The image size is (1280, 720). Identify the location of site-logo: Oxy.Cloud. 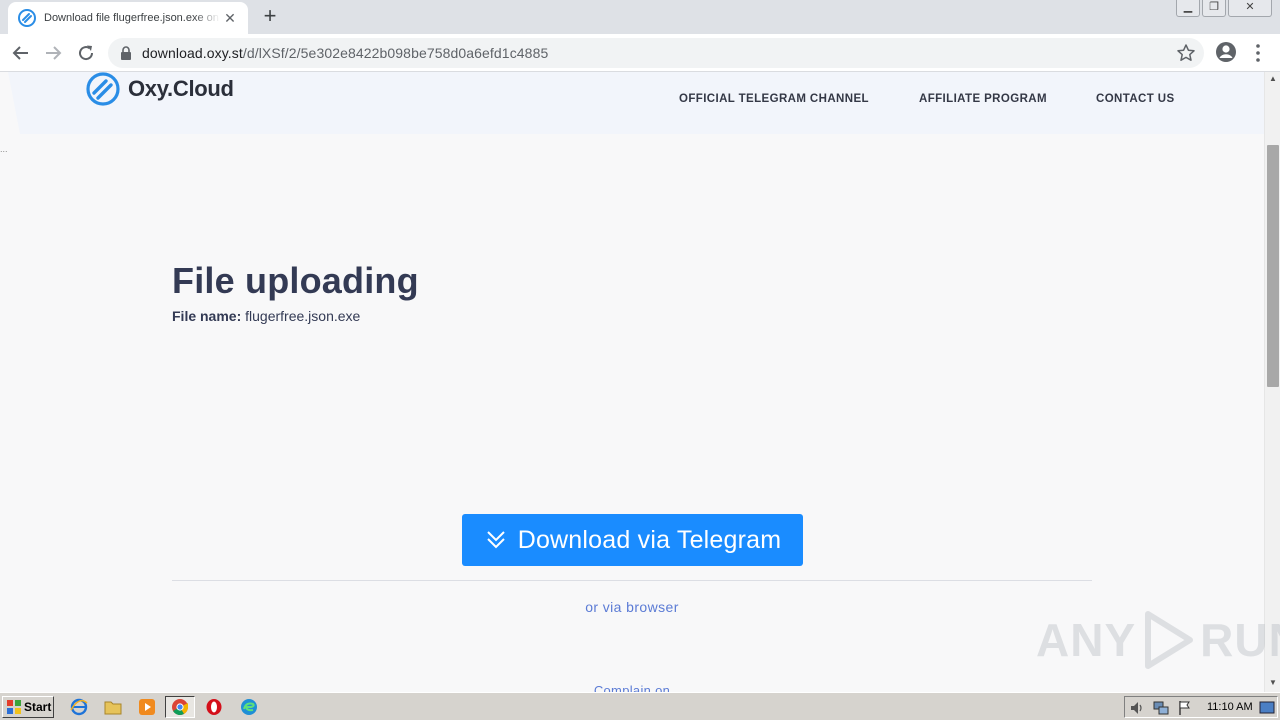
(160, 89).